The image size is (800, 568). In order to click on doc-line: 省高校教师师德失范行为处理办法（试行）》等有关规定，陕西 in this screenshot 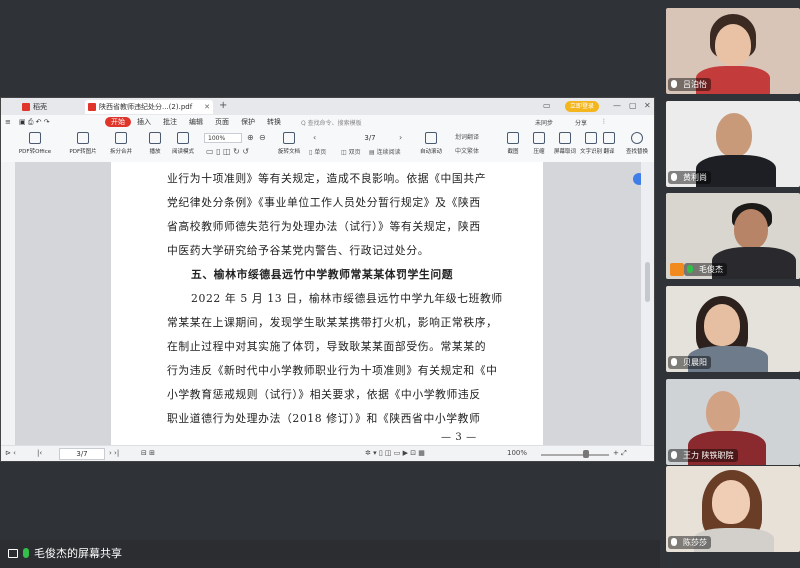, I will do `click(324, 226)`.